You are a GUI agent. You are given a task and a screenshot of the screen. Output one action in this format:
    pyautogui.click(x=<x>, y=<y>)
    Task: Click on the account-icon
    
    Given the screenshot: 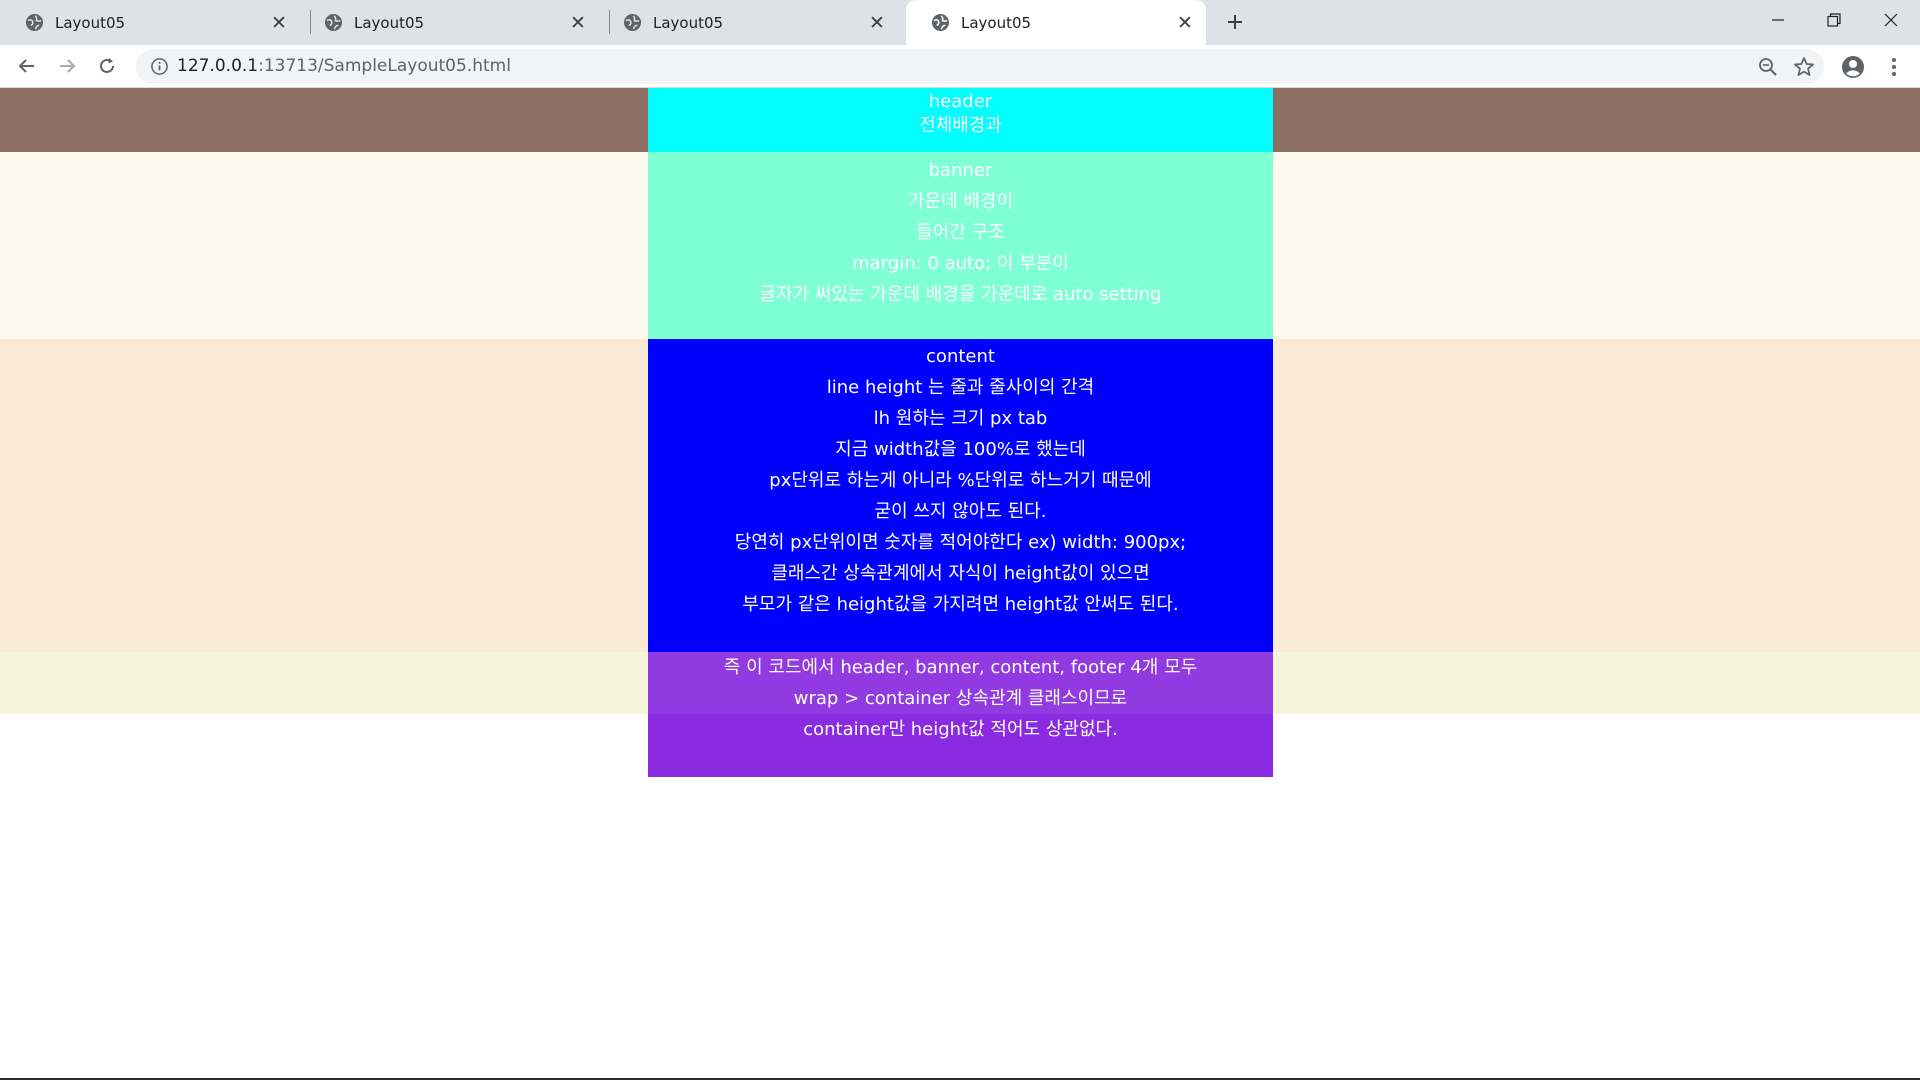 What is the action you would take?
    pyautogui.click(x=1853, y=67)
    